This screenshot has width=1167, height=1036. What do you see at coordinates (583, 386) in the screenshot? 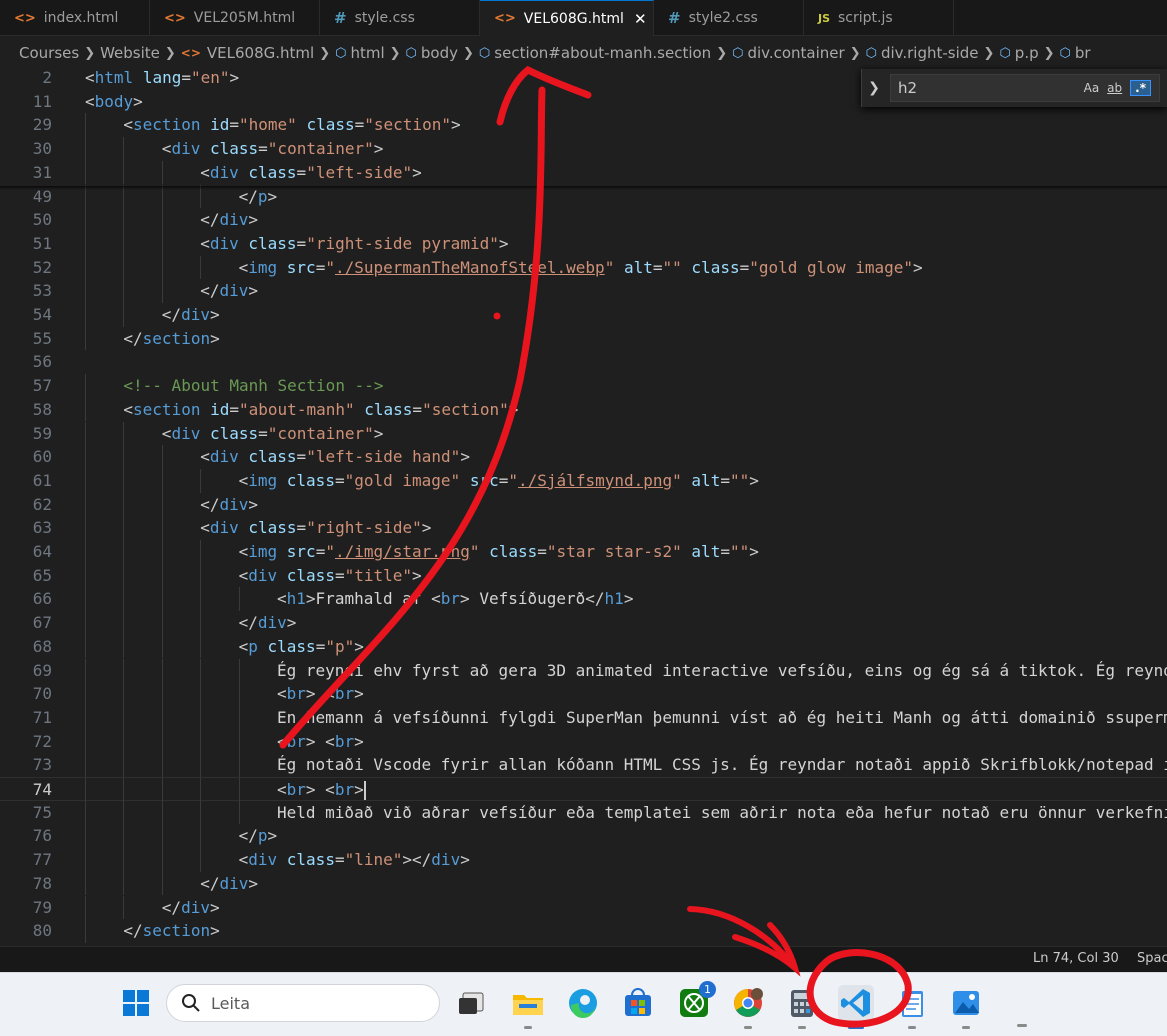
I see `code-line: 57 <!-- About Manh Section -->` at bounding box center [583, 386].